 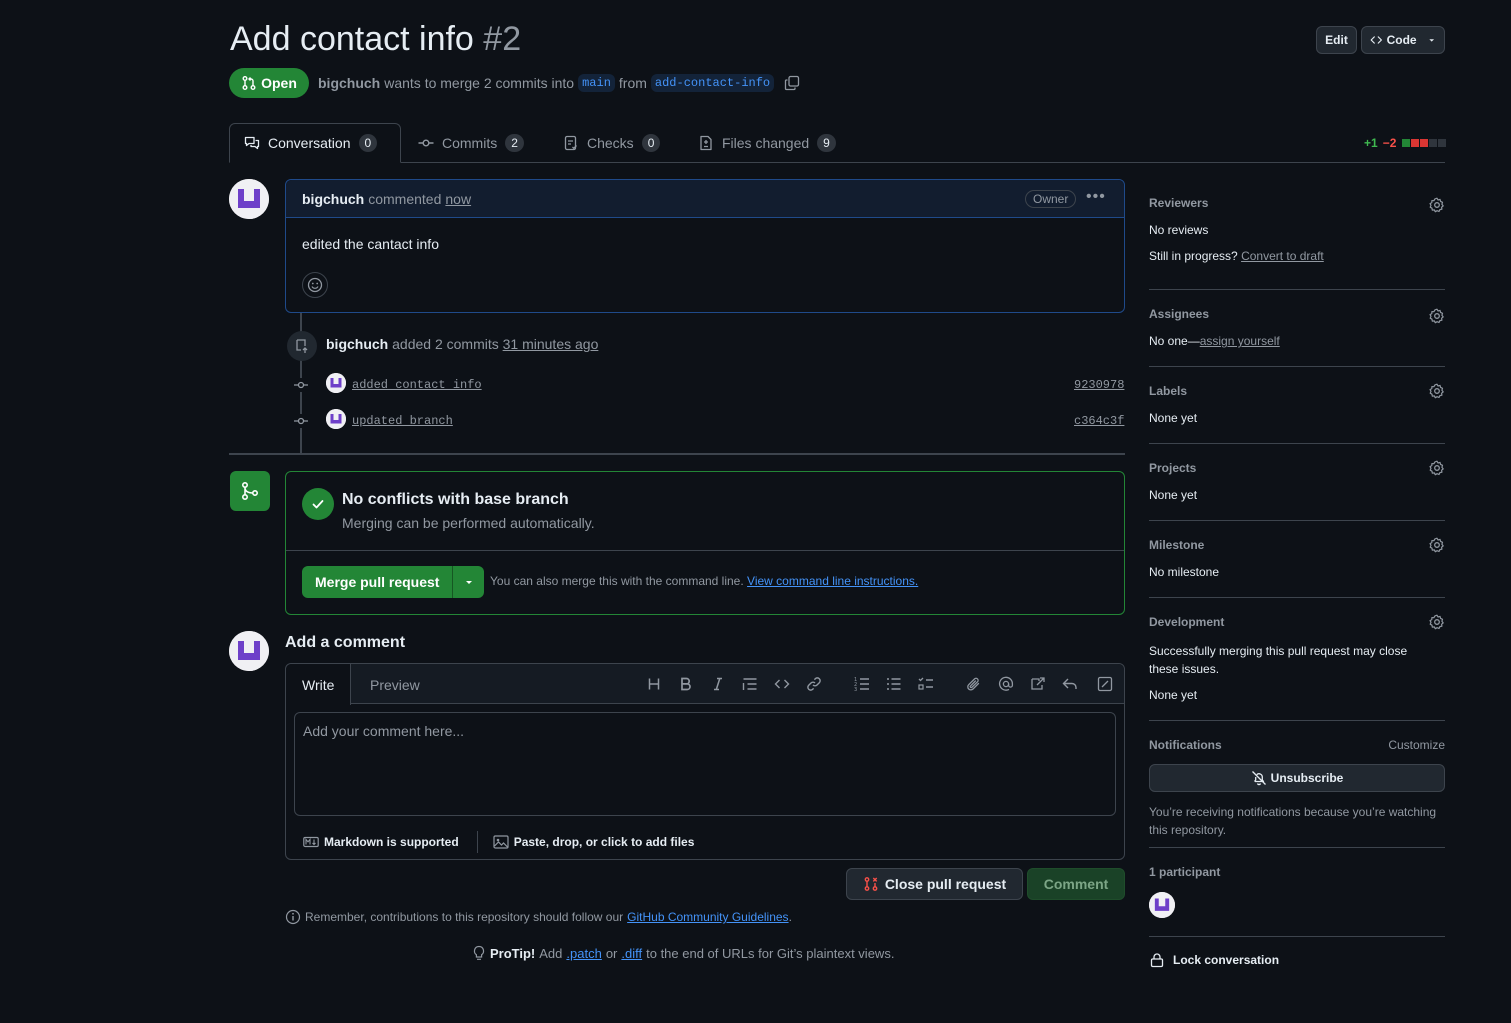 I want to click on comment-author: bigchuch, so click(x=333, y=199).